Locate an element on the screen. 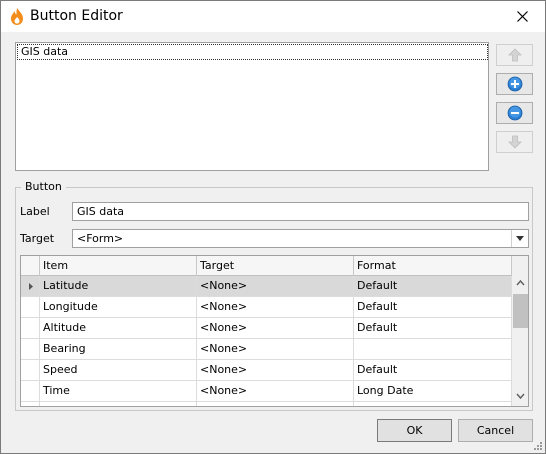 The image size is (546, 454). current-row-arrow-icon is located at coordinates (31, 286).